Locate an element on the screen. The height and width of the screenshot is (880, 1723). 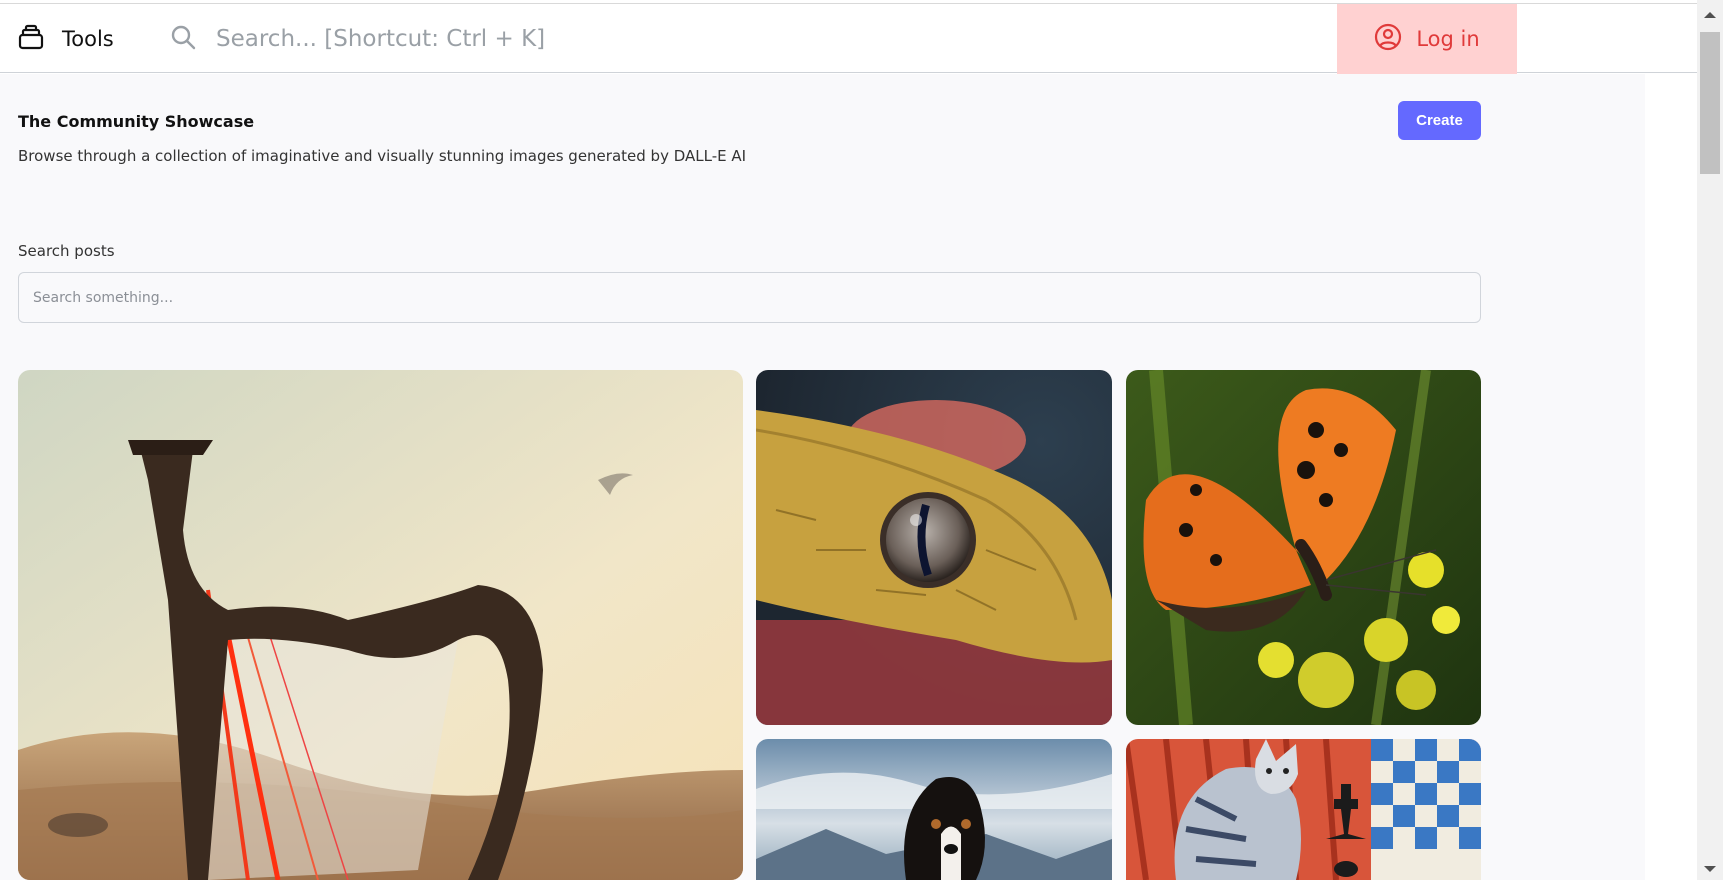
snake-image is located at coordinates (934, 547).